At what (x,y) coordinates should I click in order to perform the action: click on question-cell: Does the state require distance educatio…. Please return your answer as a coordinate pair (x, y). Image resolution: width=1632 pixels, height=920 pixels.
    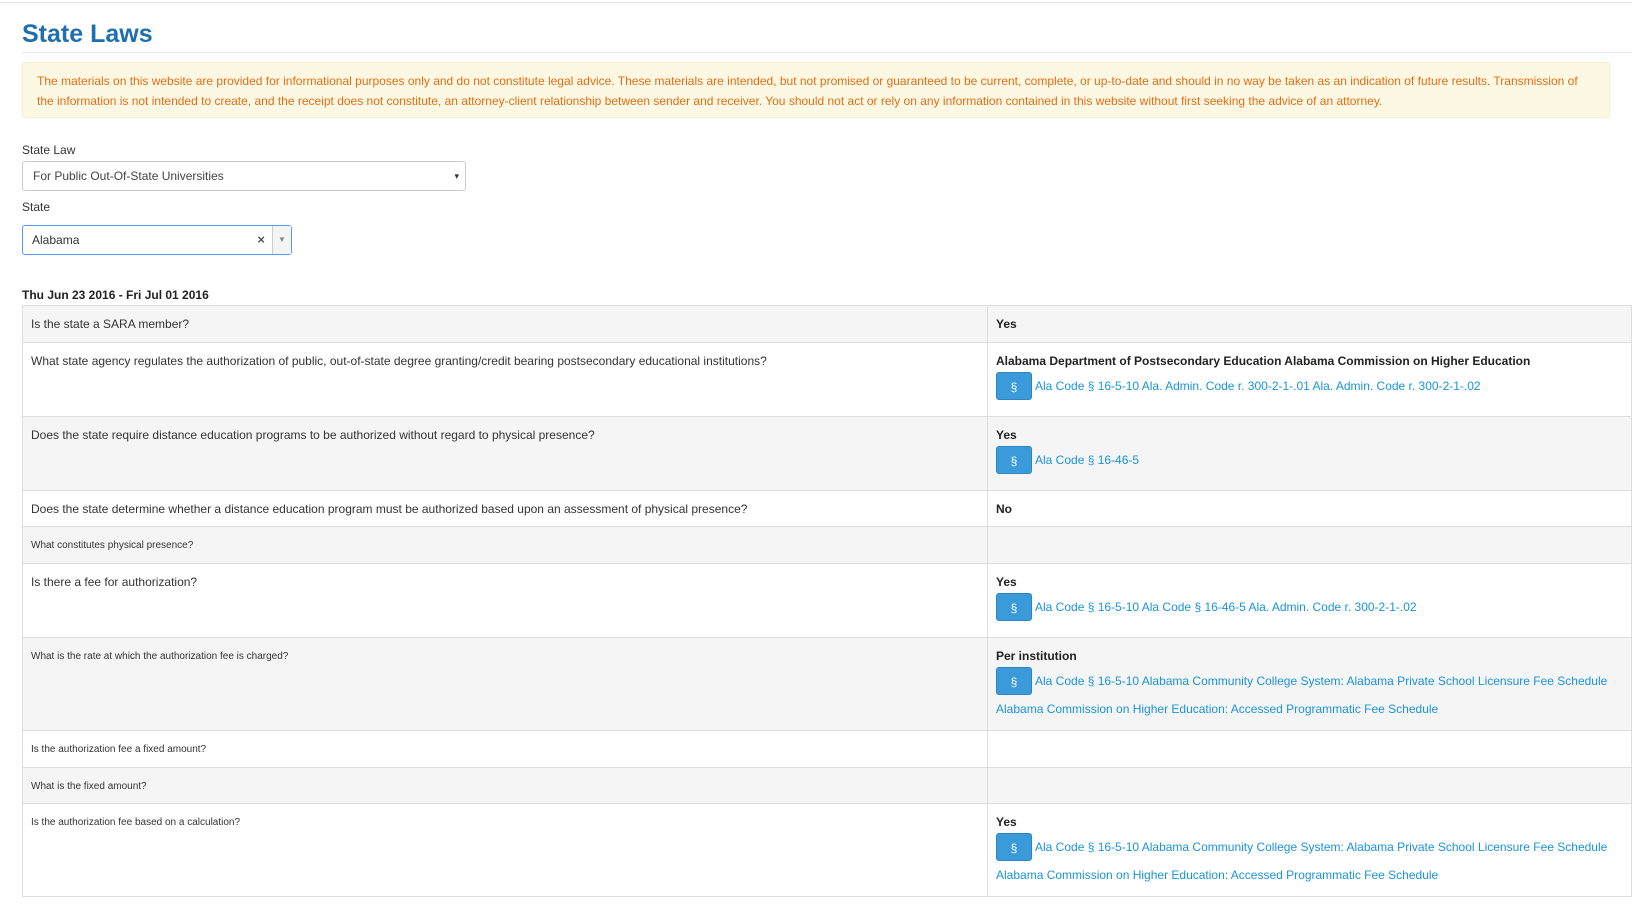
    Looking at the image, I should click on (505, 453).